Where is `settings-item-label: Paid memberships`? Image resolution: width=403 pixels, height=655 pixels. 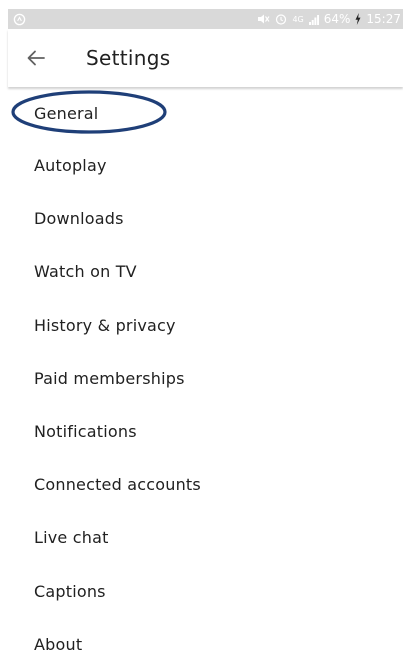
settings-item-label: Paid memberships is located at coordinates (109, 378).